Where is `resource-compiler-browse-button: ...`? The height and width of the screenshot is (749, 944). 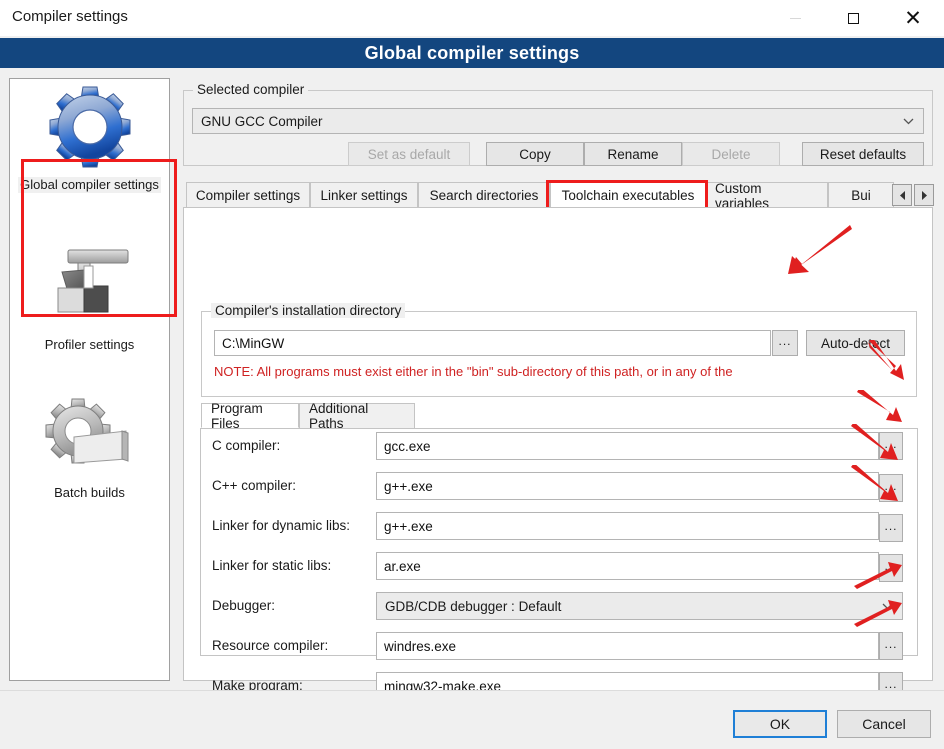 resource-compiler-browse-button: ... is located at coordinates (891, 646).